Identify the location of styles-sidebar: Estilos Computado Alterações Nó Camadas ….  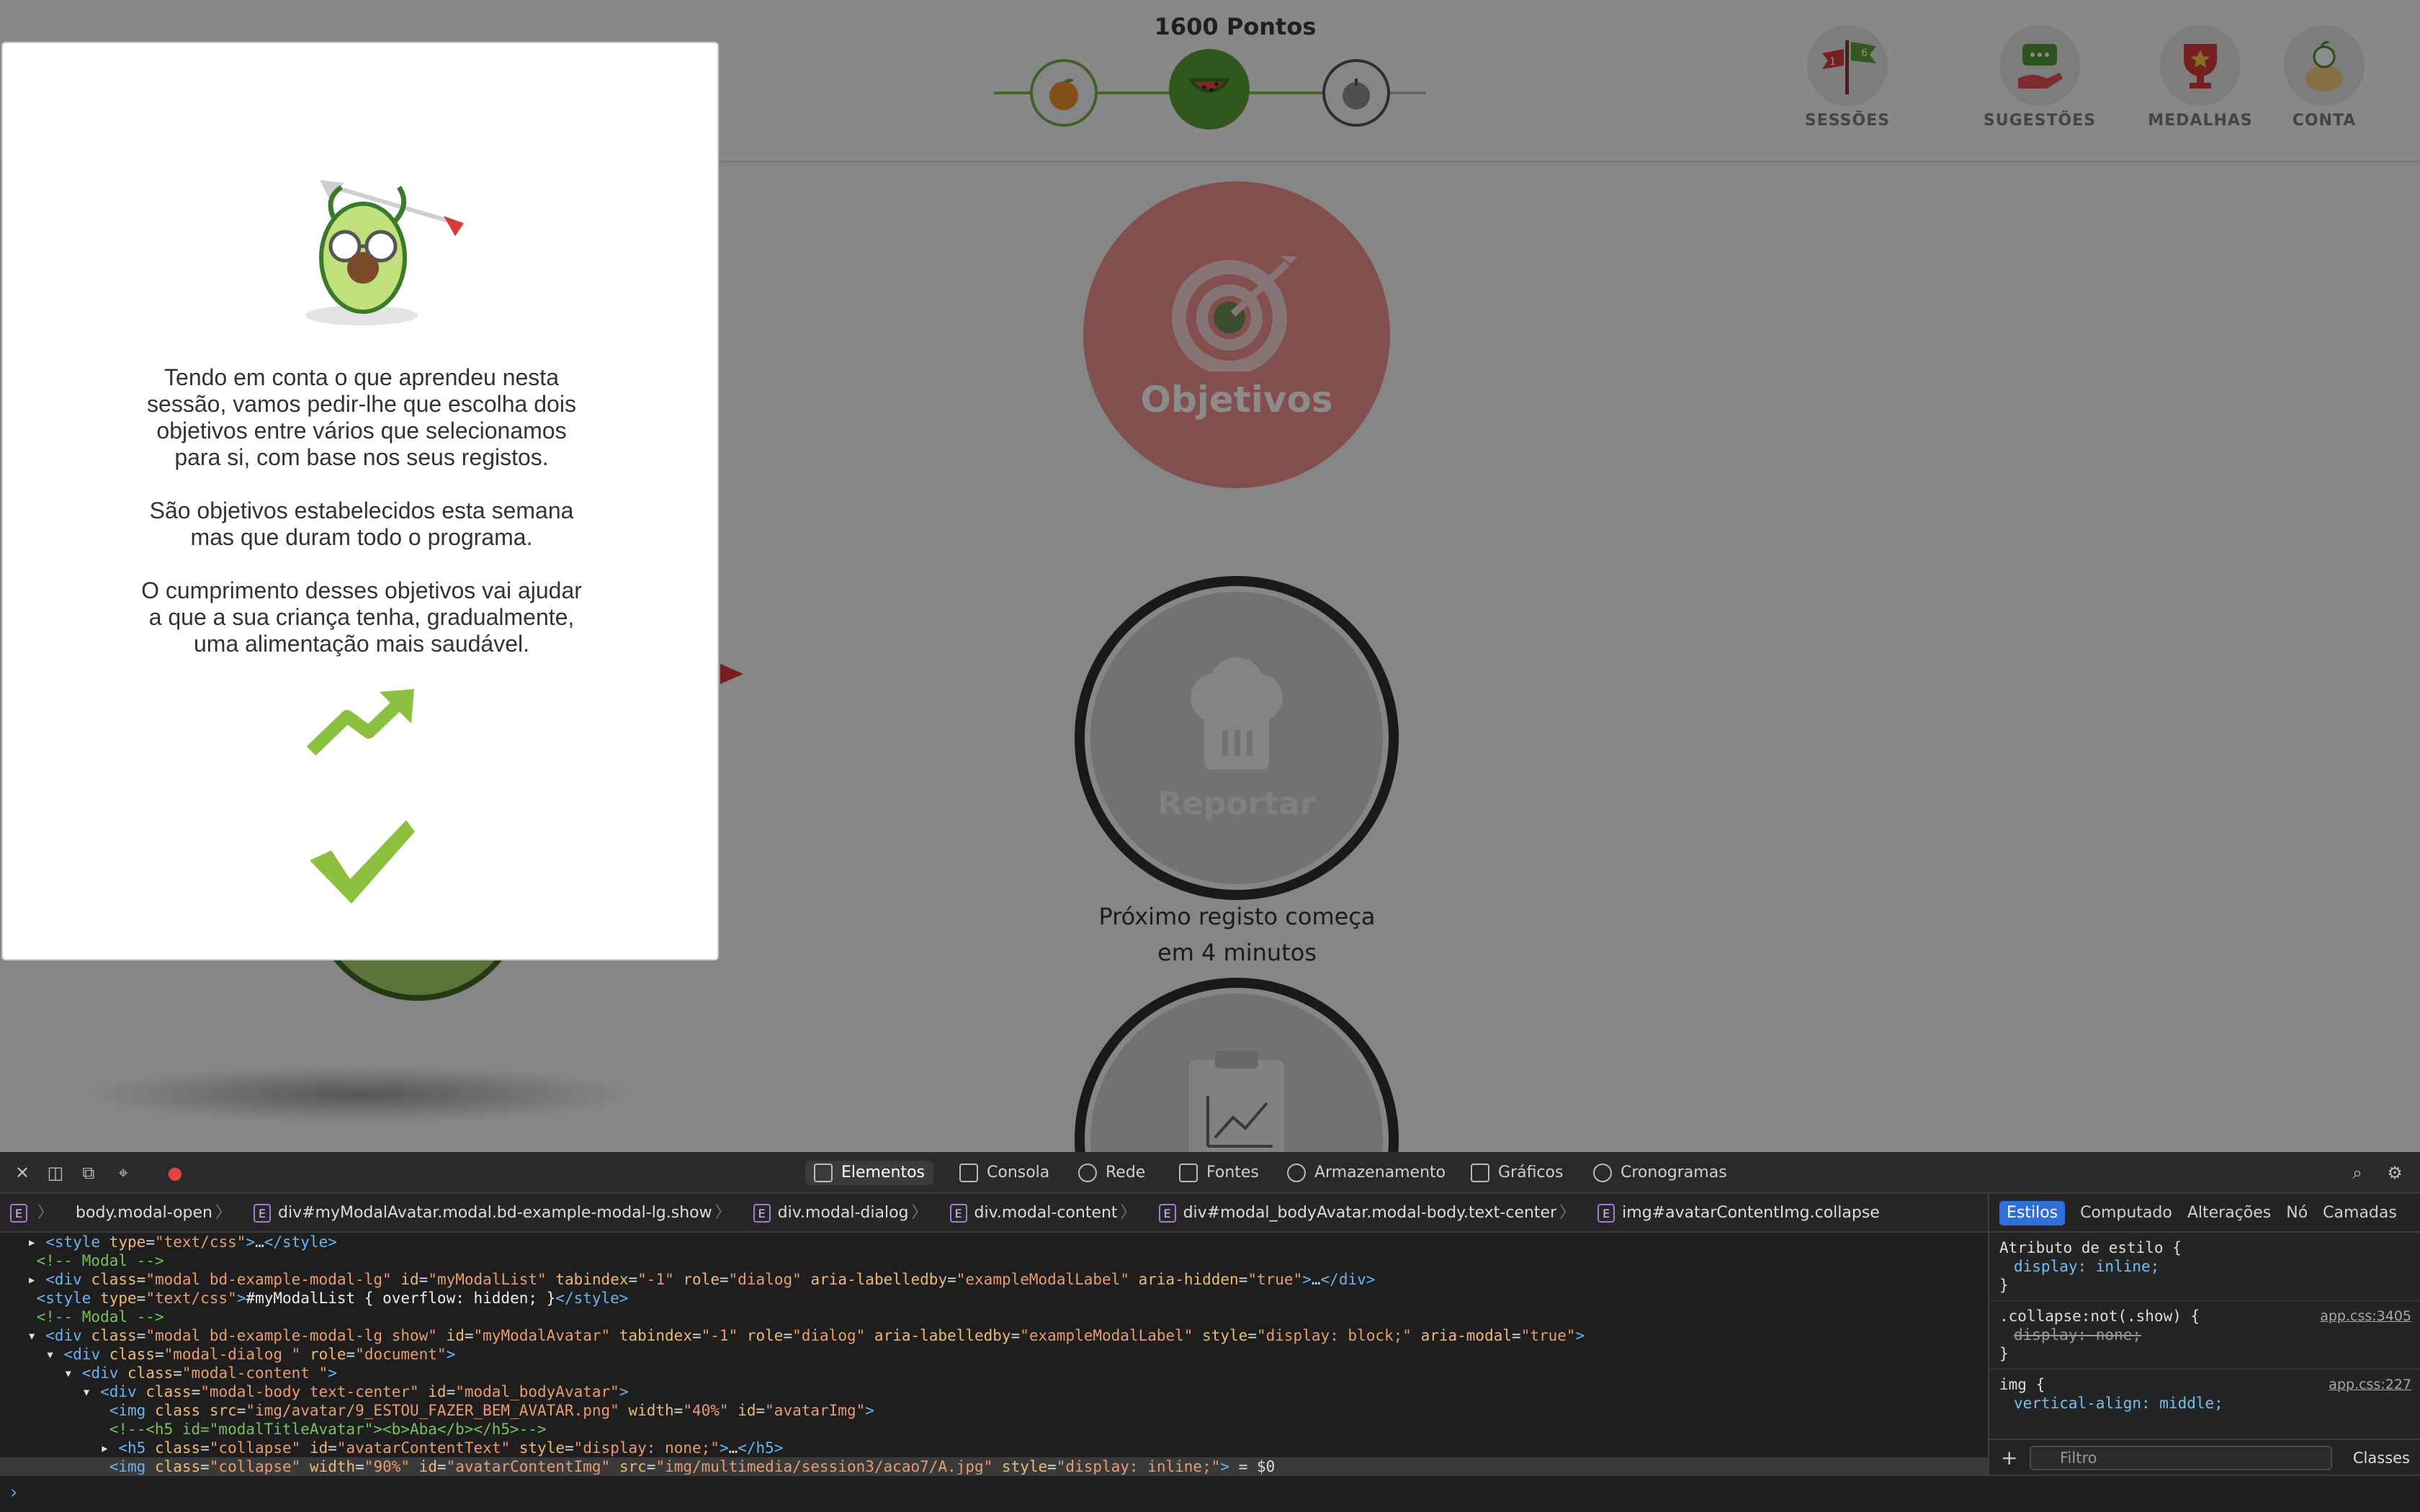
(2204, 1334).